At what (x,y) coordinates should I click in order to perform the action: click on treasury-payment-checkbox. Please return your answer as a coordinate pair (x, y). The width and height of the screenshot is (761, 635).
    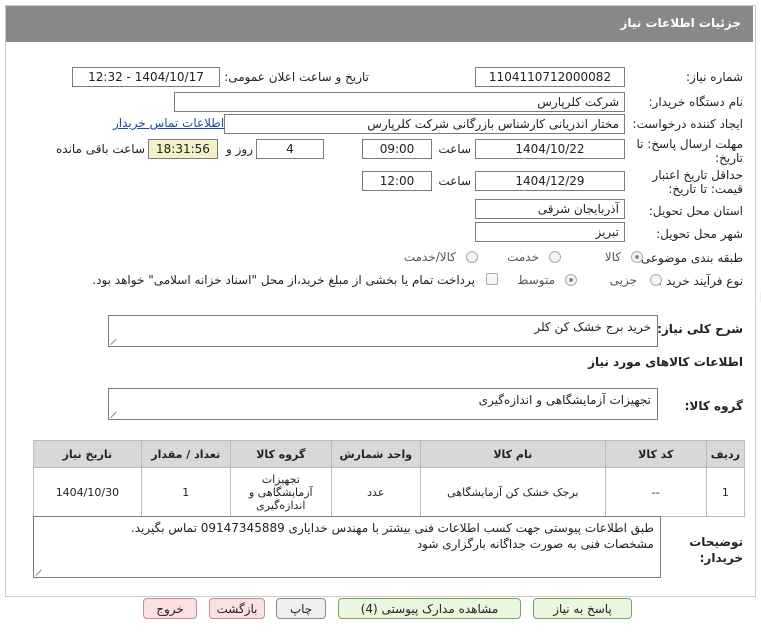
    Looking at the image, I should click on (492, 279).